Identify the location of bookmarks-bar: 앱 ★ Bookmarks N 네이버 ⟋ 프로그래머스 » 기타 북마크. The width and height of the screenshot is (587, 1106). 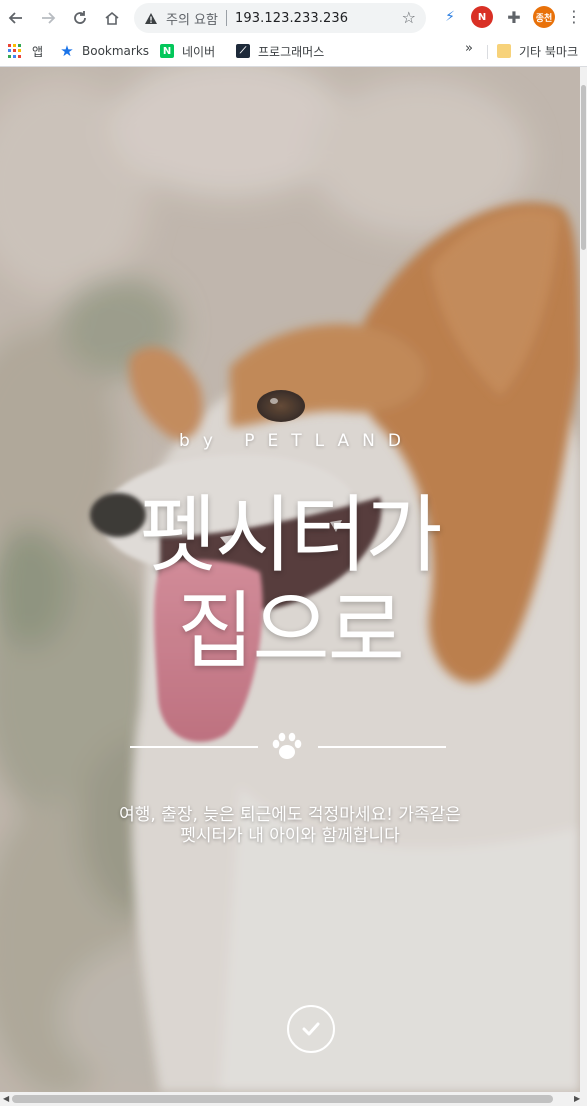
(293, 51).